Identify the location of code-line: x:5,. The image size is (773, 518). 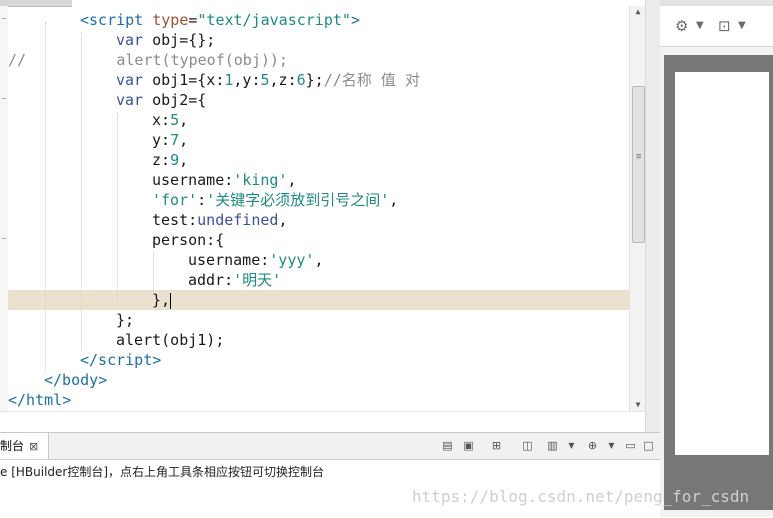
(170, 120).